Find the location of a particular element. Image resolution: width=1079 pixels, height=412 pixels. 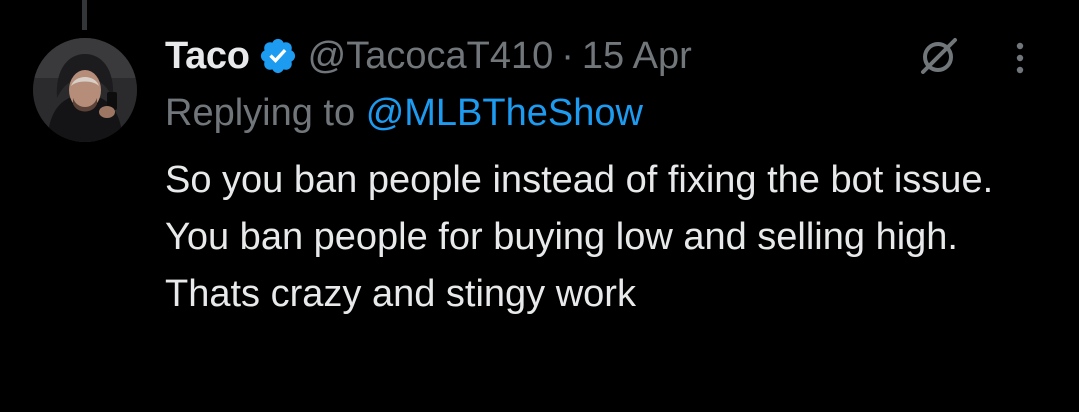

tweet-date: 15 Apr is located at coordinates (637, 56).